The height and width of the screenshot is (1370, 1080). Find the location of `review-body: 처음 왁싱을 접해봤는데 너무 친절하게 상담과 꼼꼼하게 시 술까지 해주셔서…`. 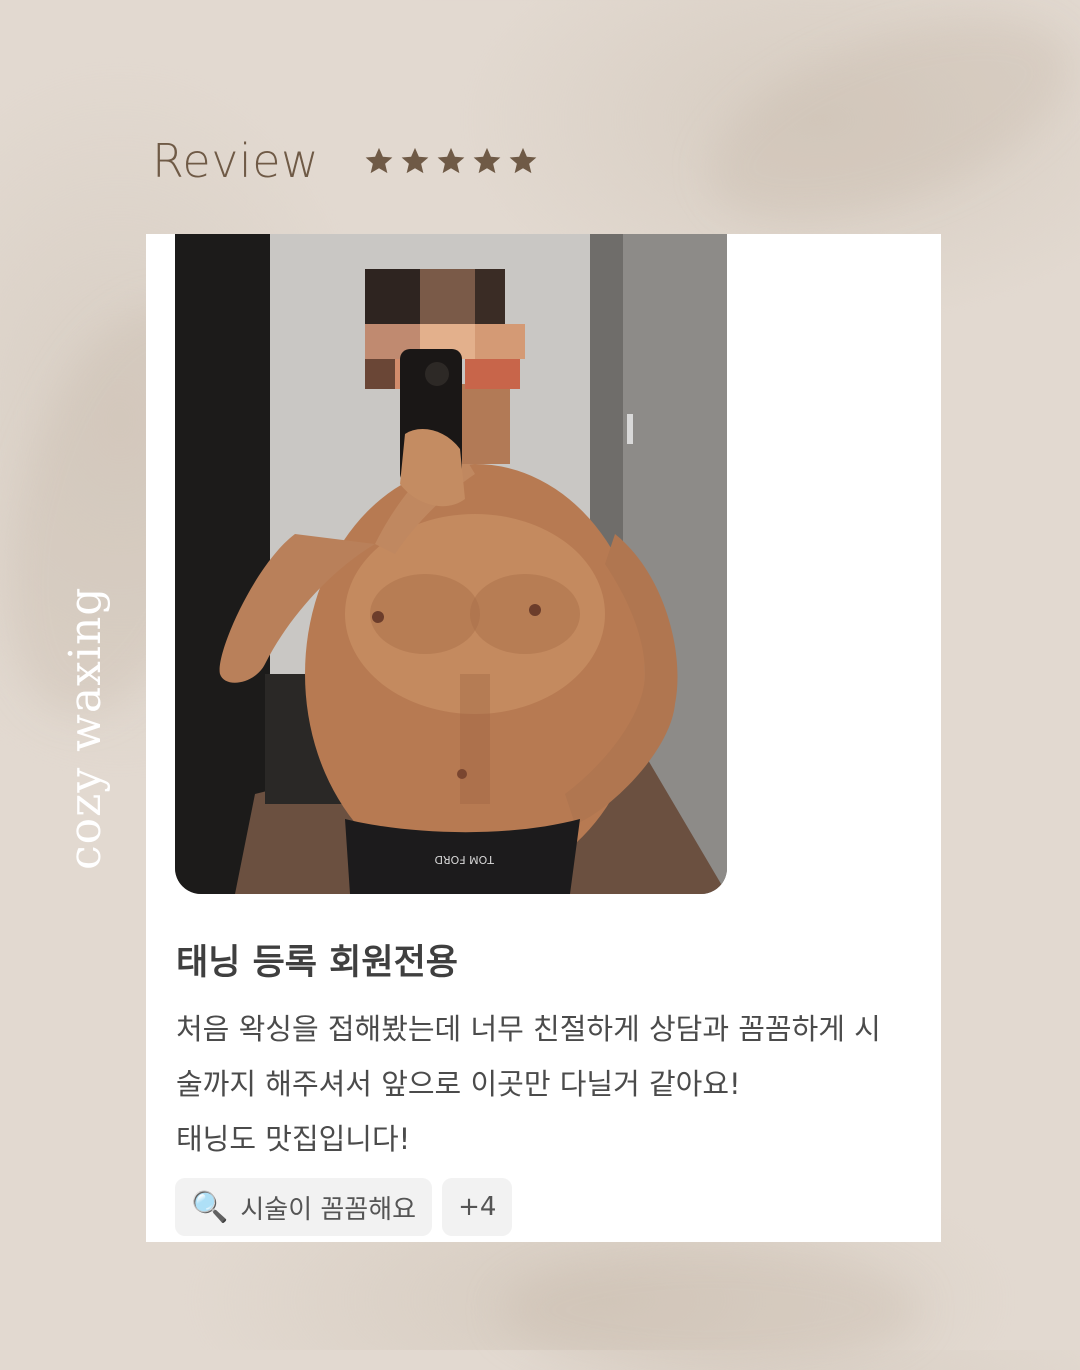

review-body: 처음 왁싱을 접해봤는데 너무 친절하게 상담과 꼼꼼하게 시 술까지 해주셔서… is located at coordinates (561, 1084).